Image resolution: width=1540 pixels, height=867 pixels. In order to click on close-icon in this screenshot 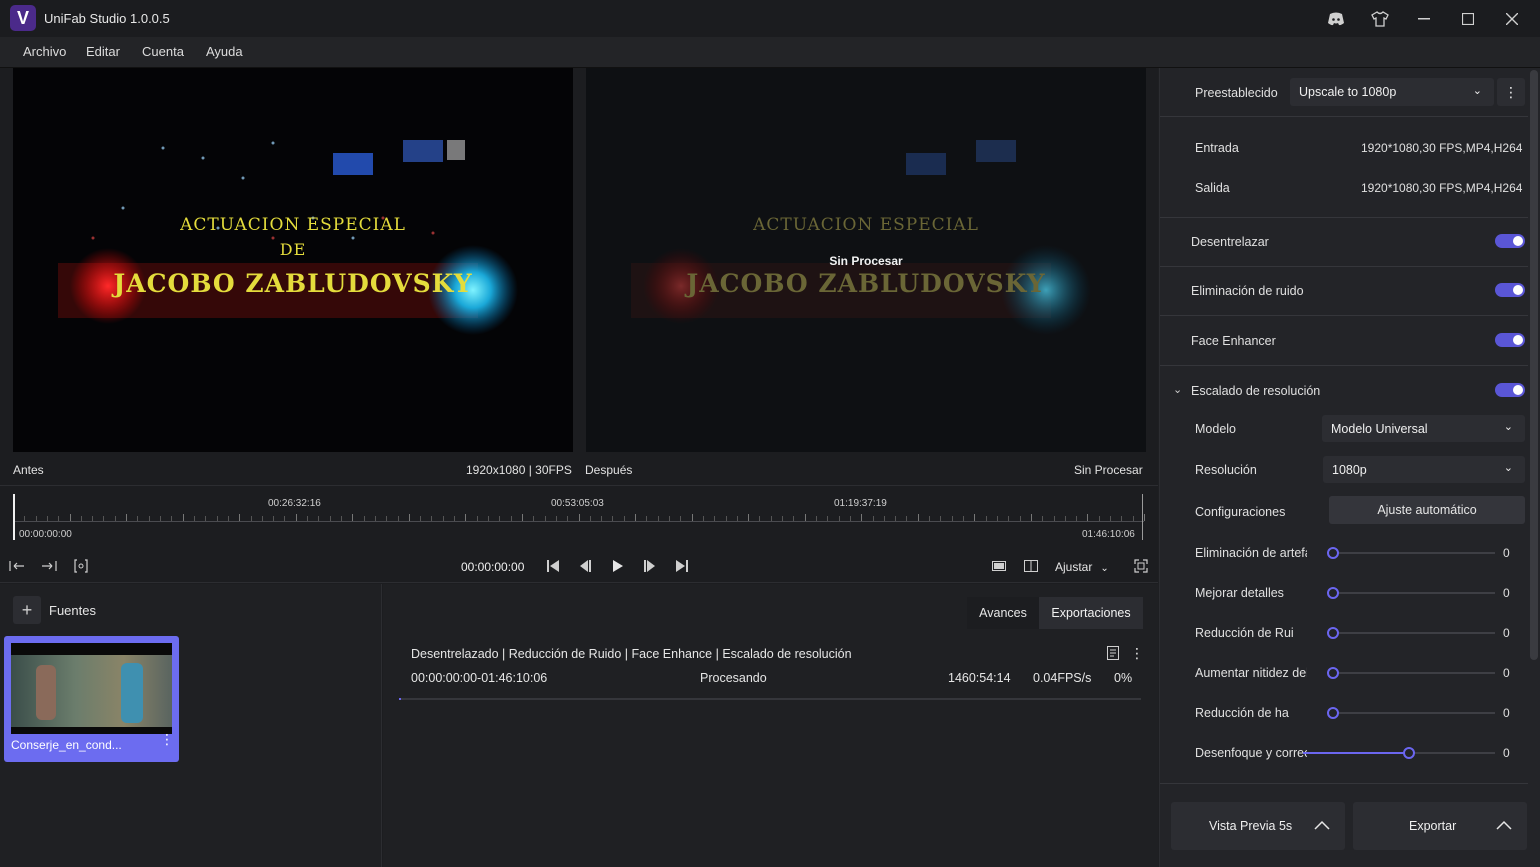, I will do `click(1512, 18)`.